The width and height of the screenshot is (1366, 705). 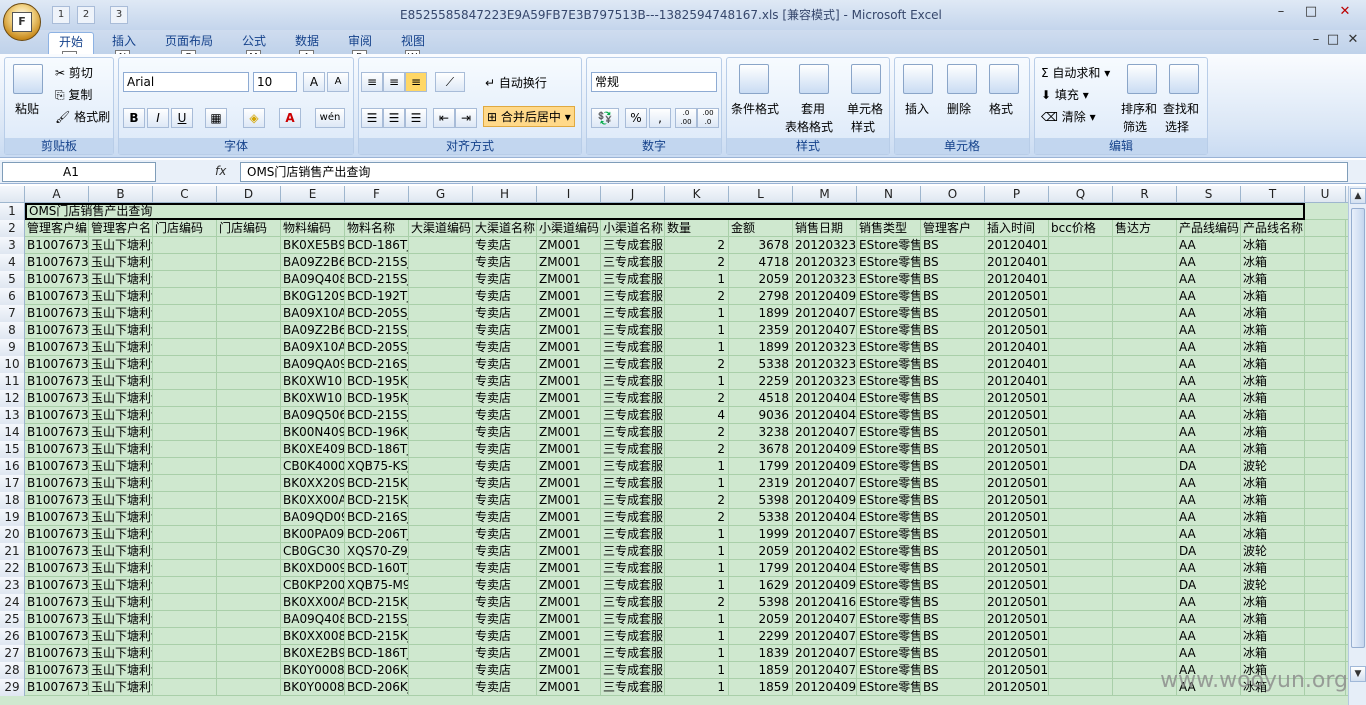 What do you see at coordinates (57, 262) in the screenshot?
I see `cell: B1007673` at bounding box center [57, 262].